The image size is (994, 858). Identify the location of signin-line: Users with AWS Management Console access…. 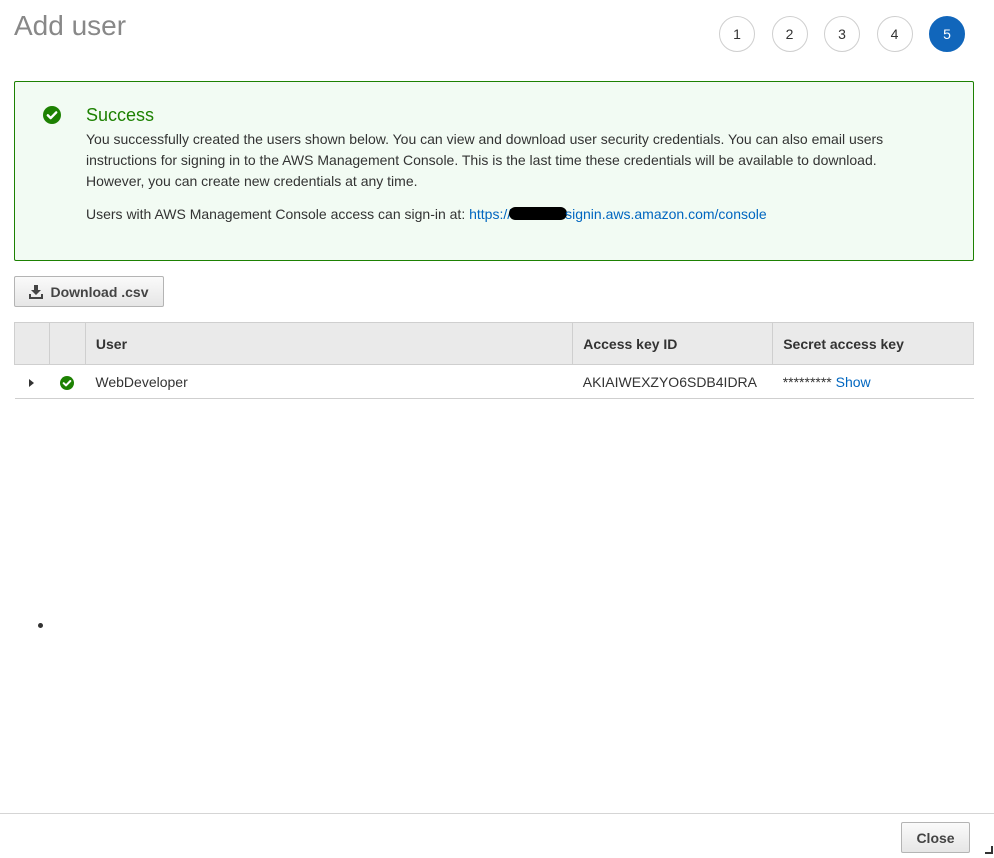
(426, 214).